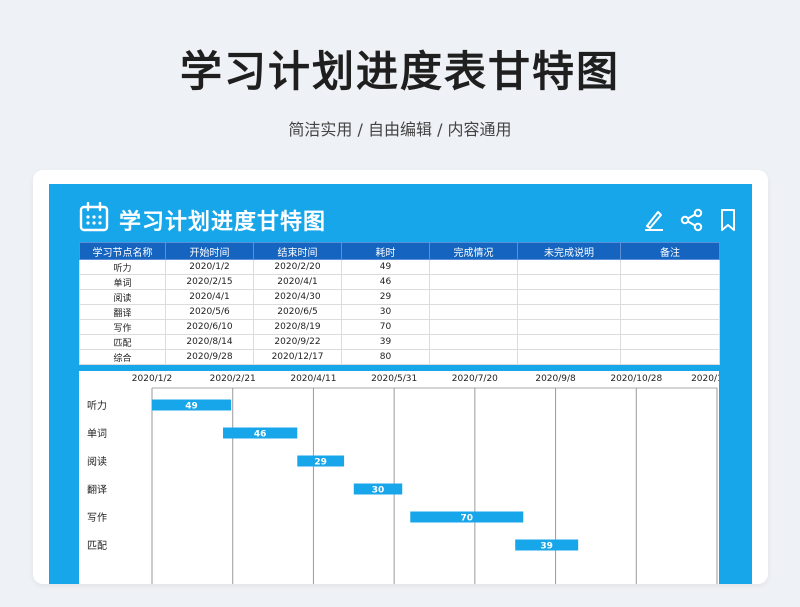 The height and width of the screenshot is (607, 800). Describe the element at coordinates (152, 379) in the screenshot. I see `x-tick-label: 2020/1/2` at that location.